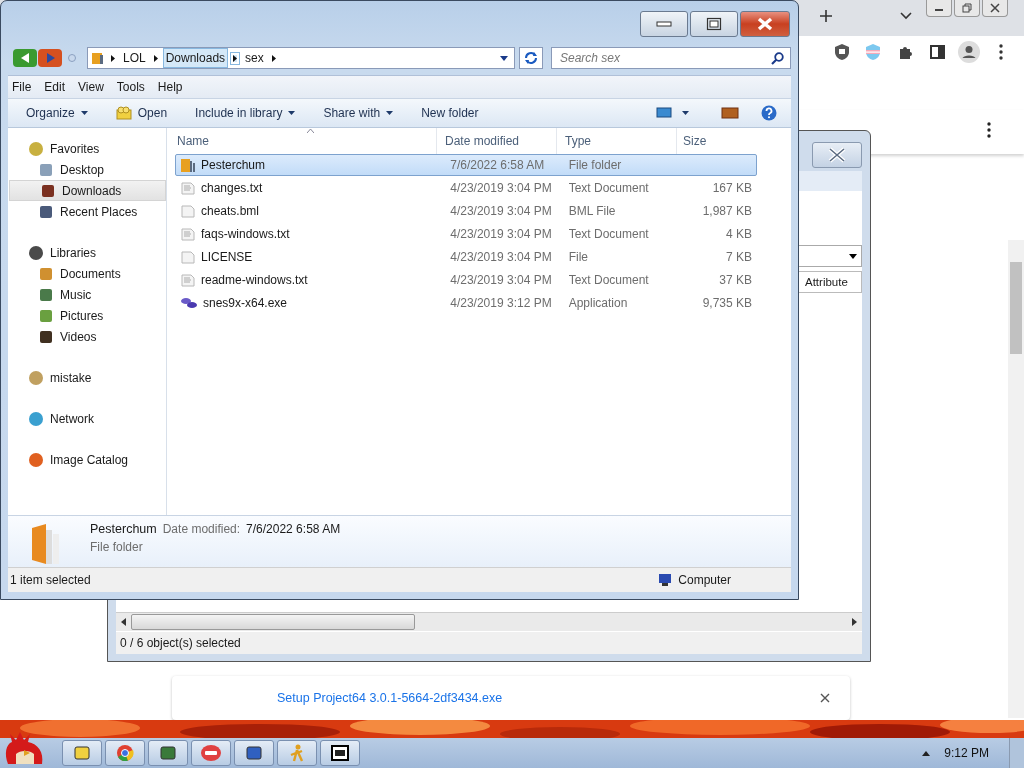 The height and width of the screenshot is (768, 1024). I want to click on column-header: Size, so click(716, 141).